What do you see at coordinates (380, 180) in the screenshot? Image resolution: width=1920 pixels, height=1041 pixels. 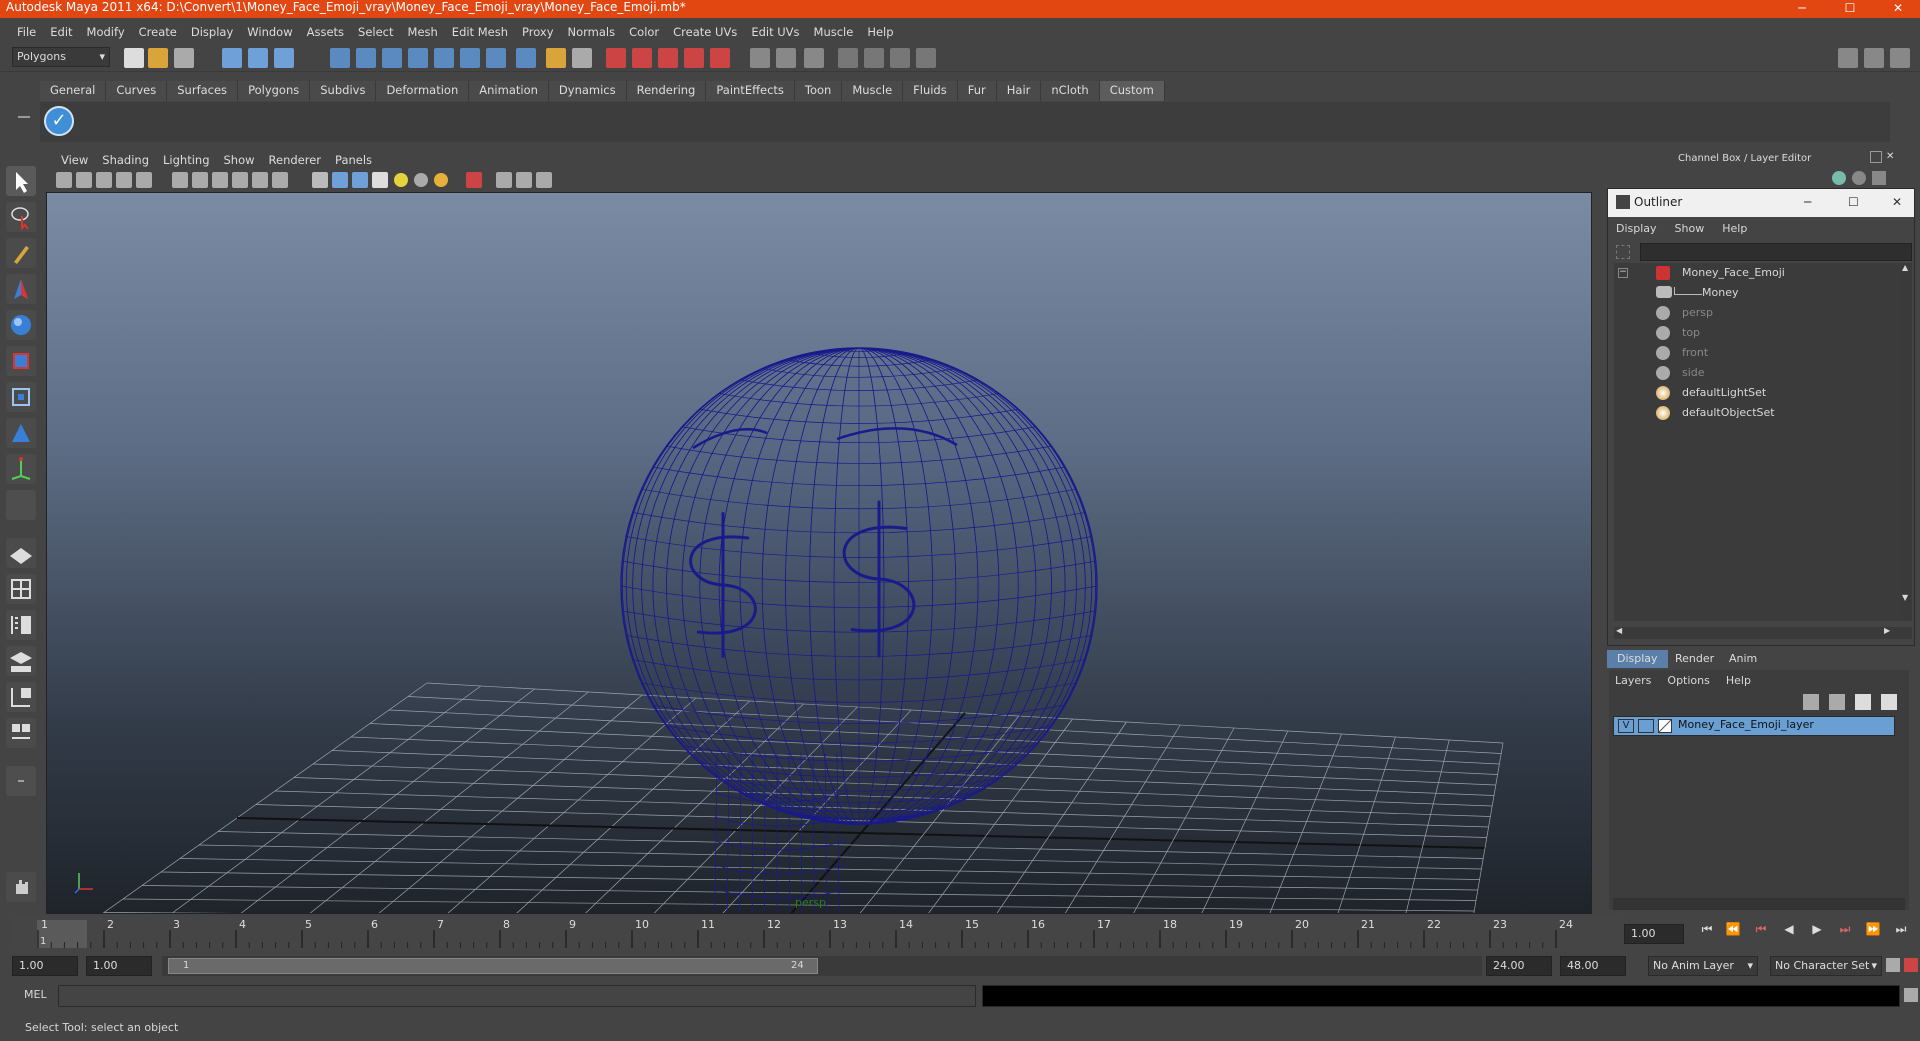 I see `textured-icon` at bounding box center [380, 180].